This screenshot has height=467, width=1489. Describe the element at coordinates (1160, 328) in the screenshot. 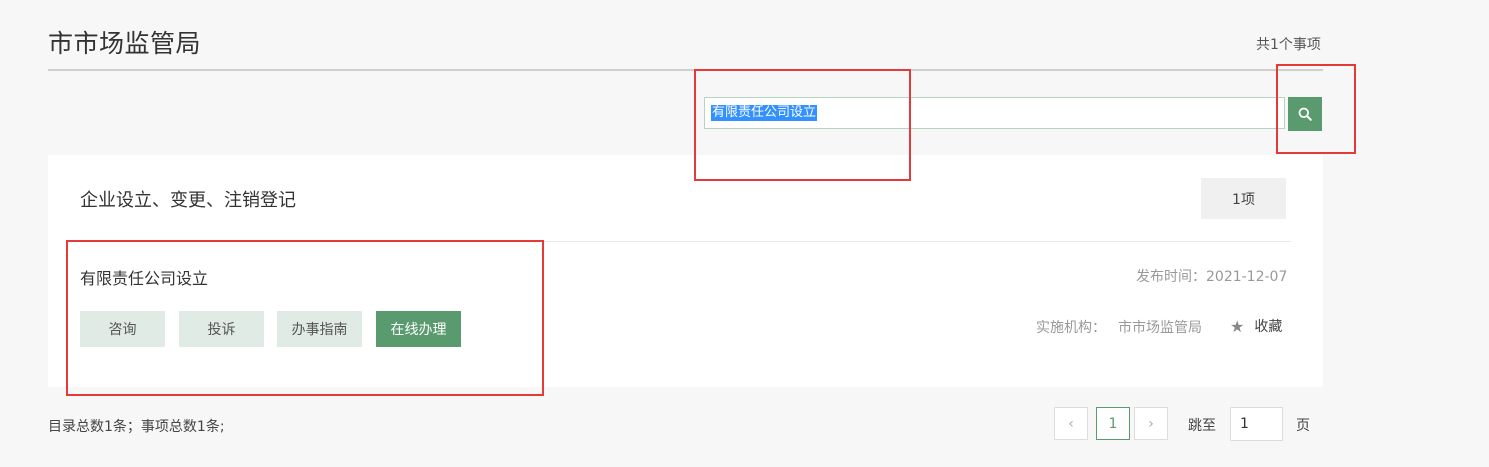

I see `agency-value: 市市场监管局` at that location.